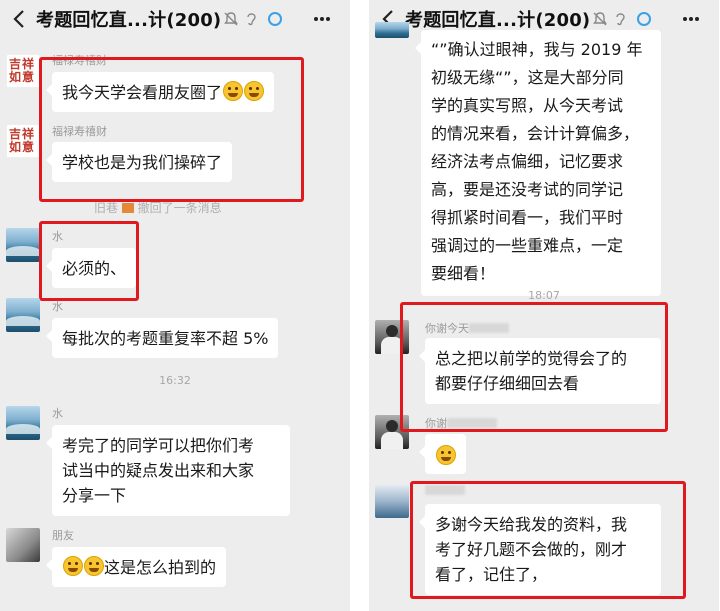 The height and width of the screenshot is (611, 720). Describe the element at coordinates (63, 535) in the screenshot. I see `sender-name: 朋友` at that location.